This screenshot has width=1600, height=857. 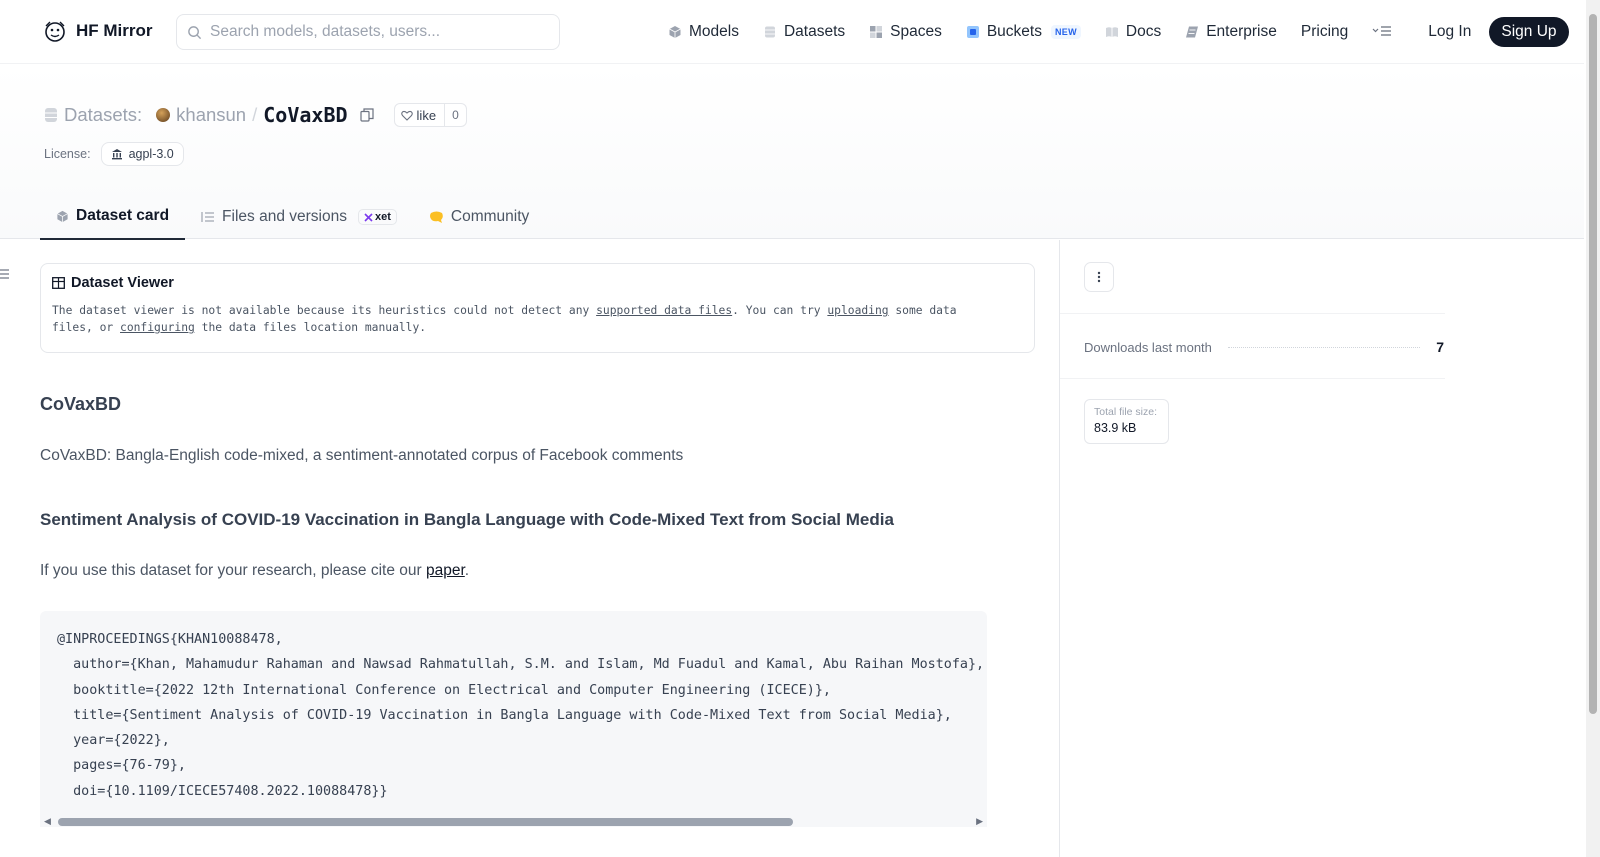 I want to click on dataset-icon, so click(x=51, y=115).